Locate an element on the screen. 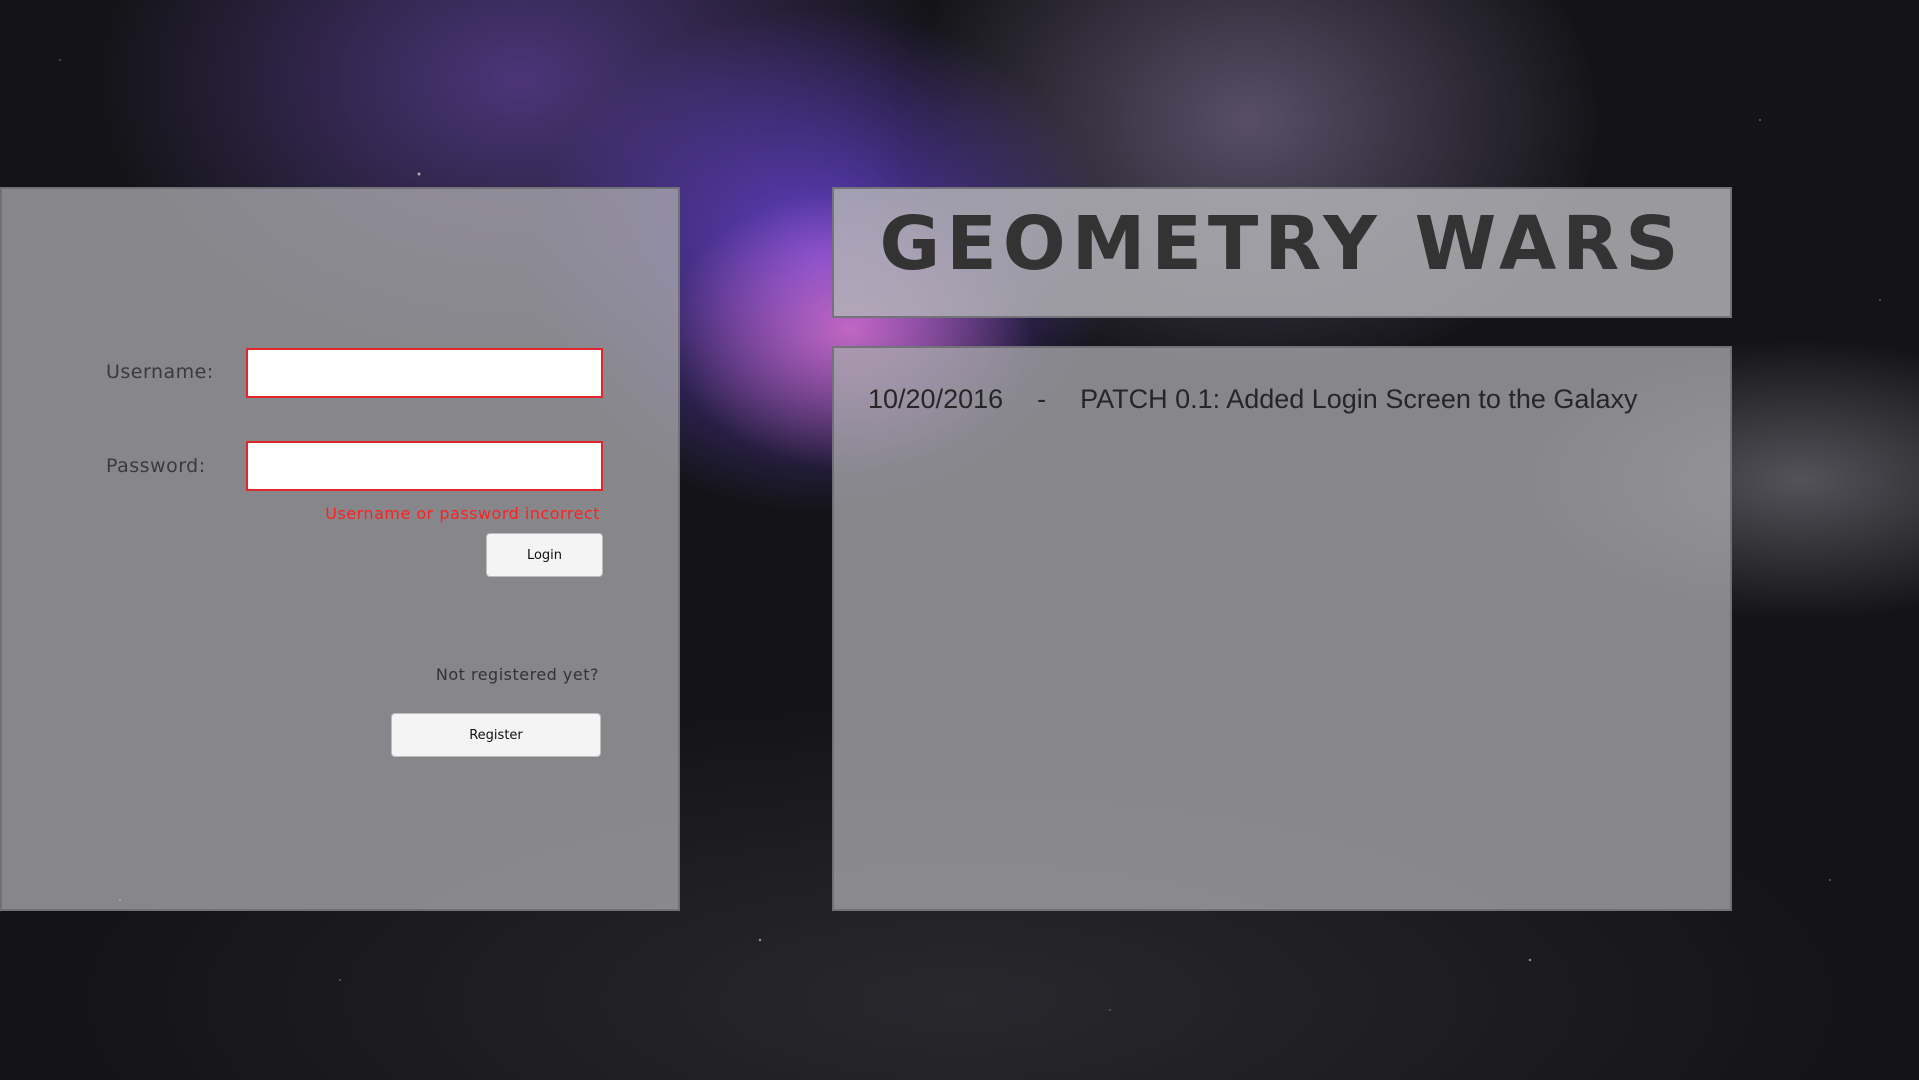  register-button: Register is located at coordinates (496, 735).